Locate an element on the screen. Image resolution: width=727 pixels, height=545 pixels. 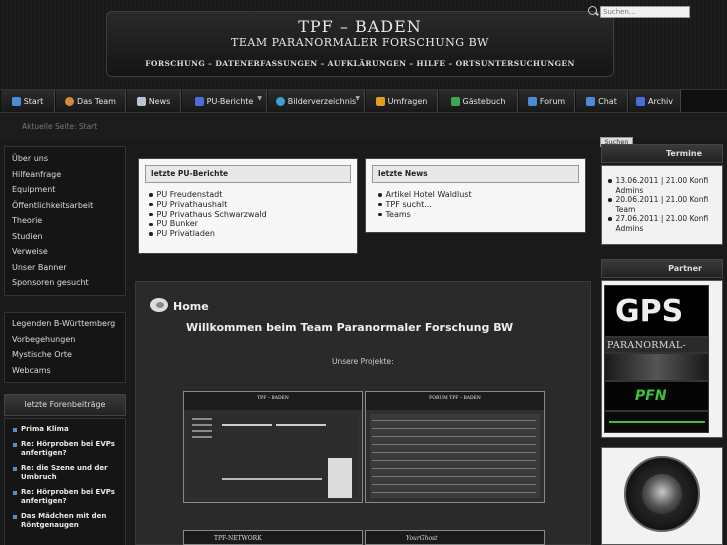
pu-link: PU Privathaus Schwarzwald is located at coordinates (208, 215).